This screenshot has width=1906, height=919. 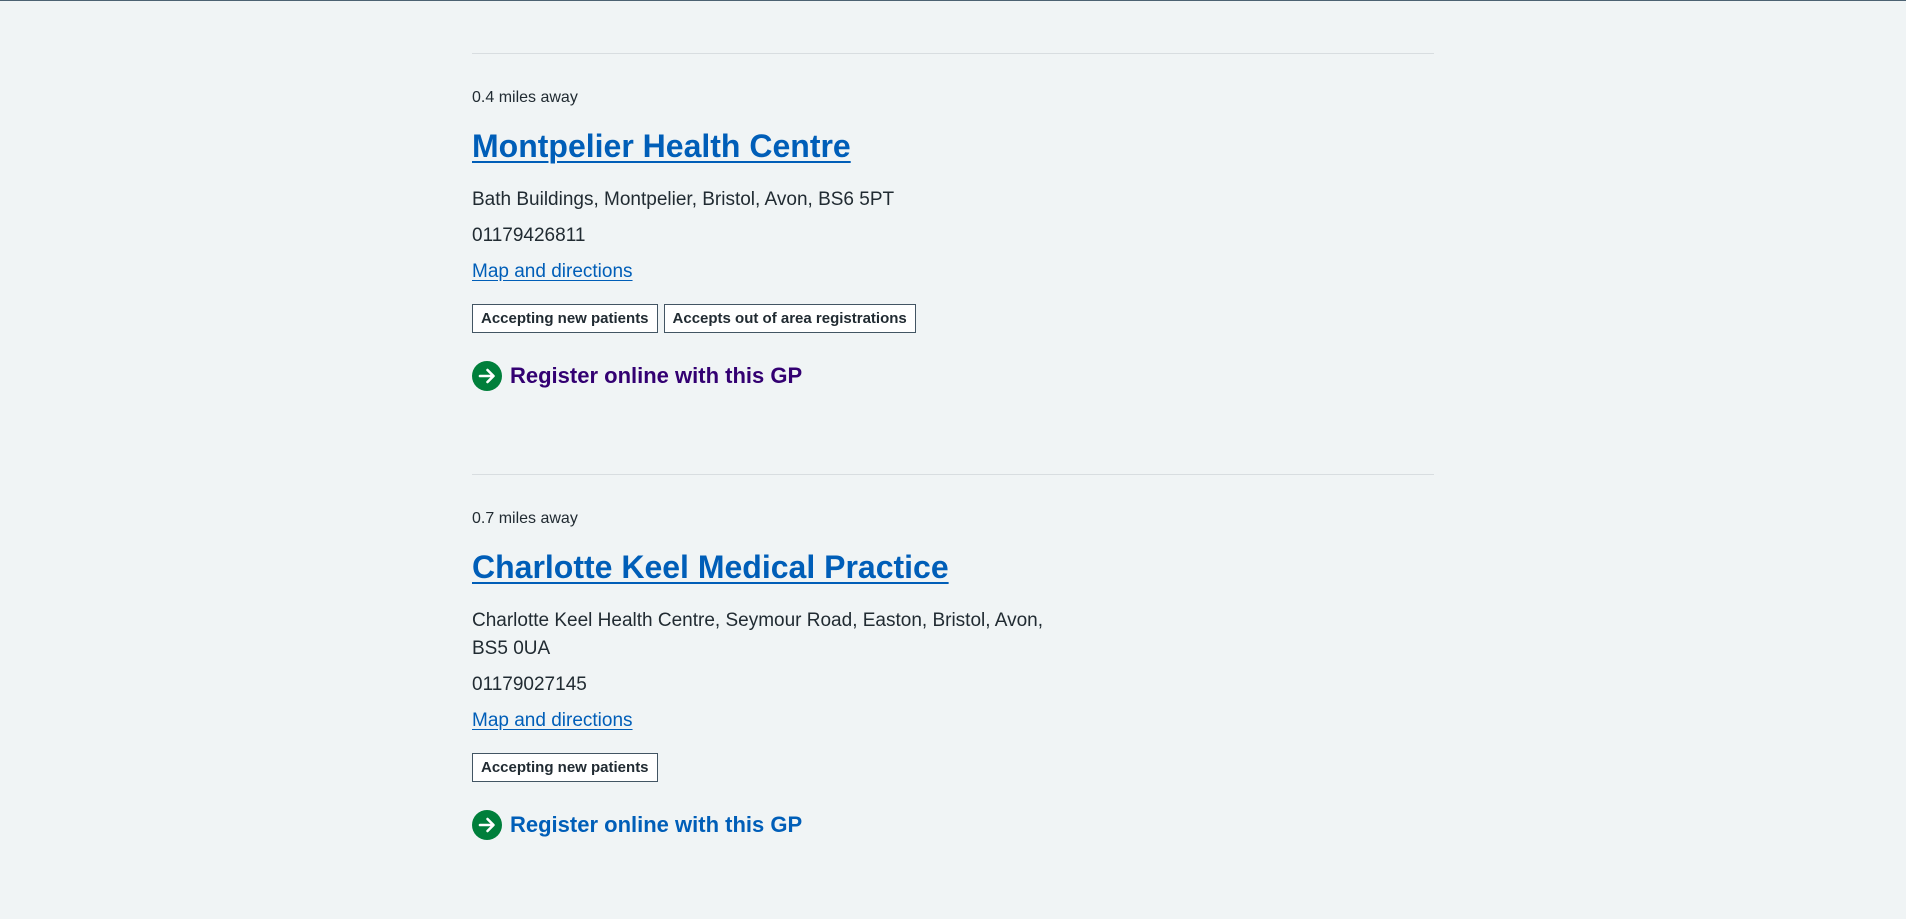 I want to click on practice-name-link: Charlotte Keel Medical Practice, so click(x=710, y=567).